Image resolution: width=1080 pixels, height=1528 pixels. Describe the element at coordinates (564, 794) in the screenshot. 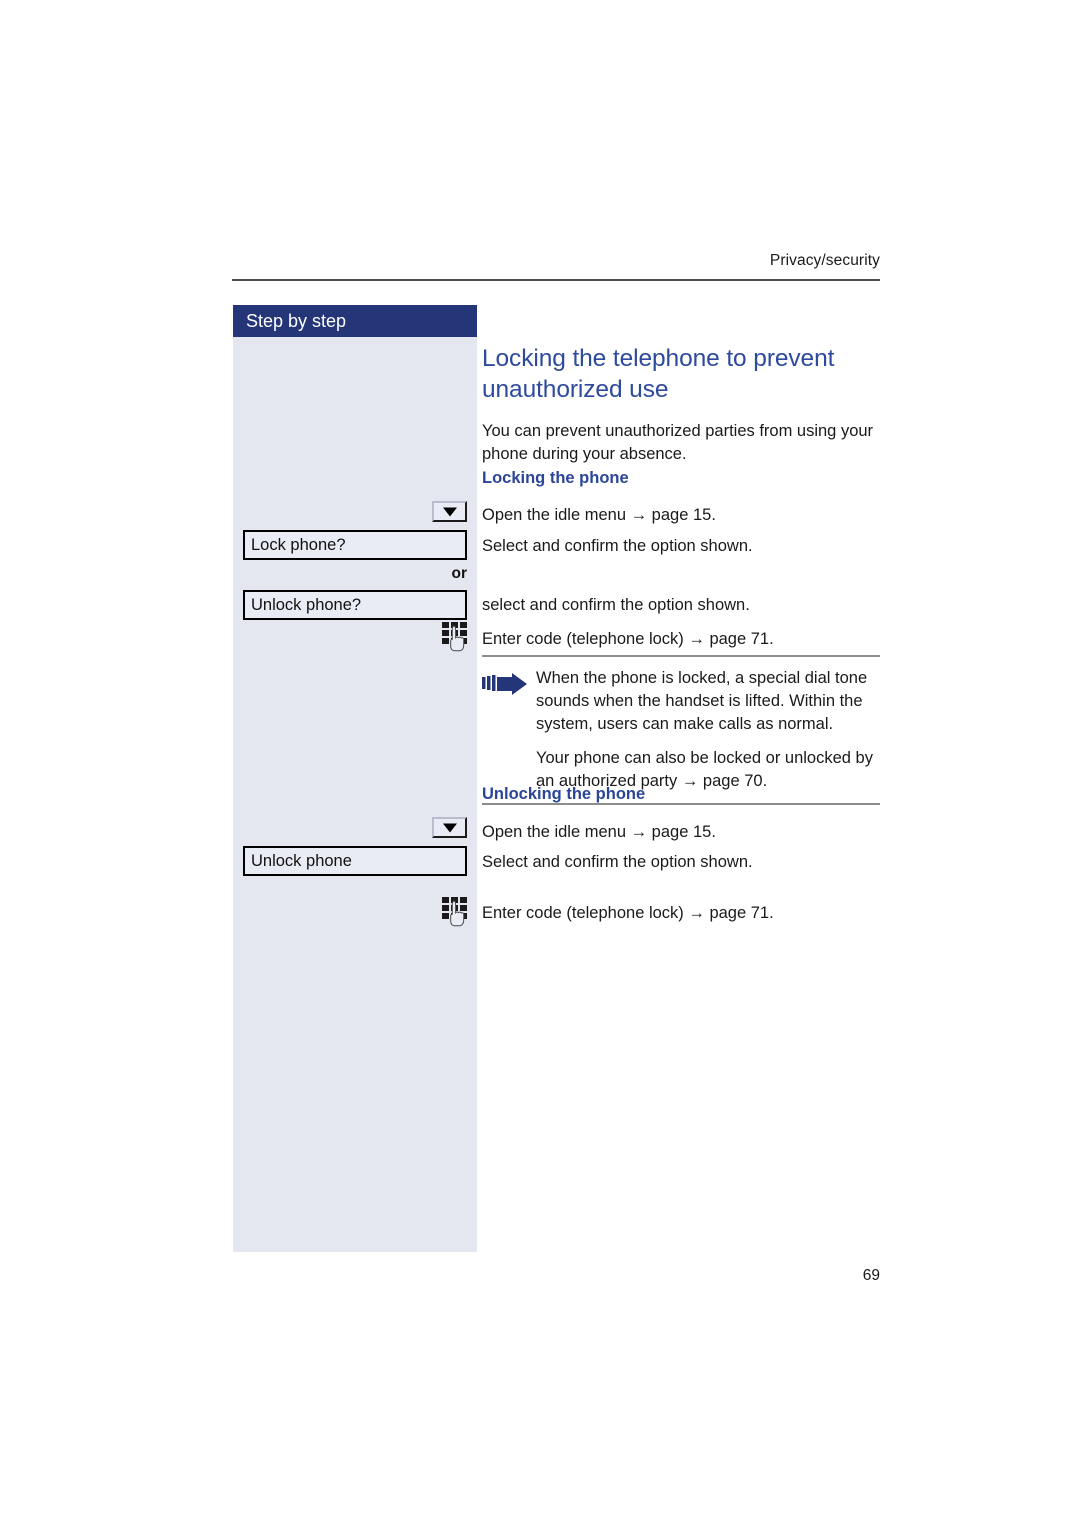

I see `section-heading-unlocking: Unlocking the phone` at that location.